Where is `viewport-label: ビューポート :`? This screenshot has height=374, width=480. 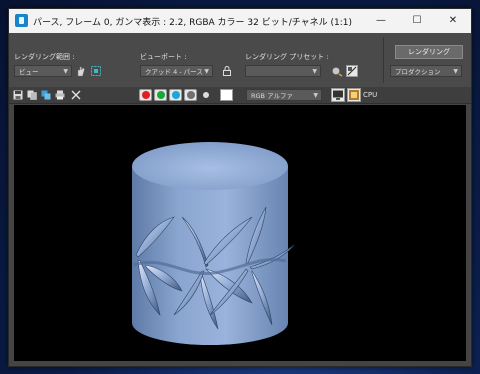
viewport-label: ビューポート : is located at coordinates (163, 57).